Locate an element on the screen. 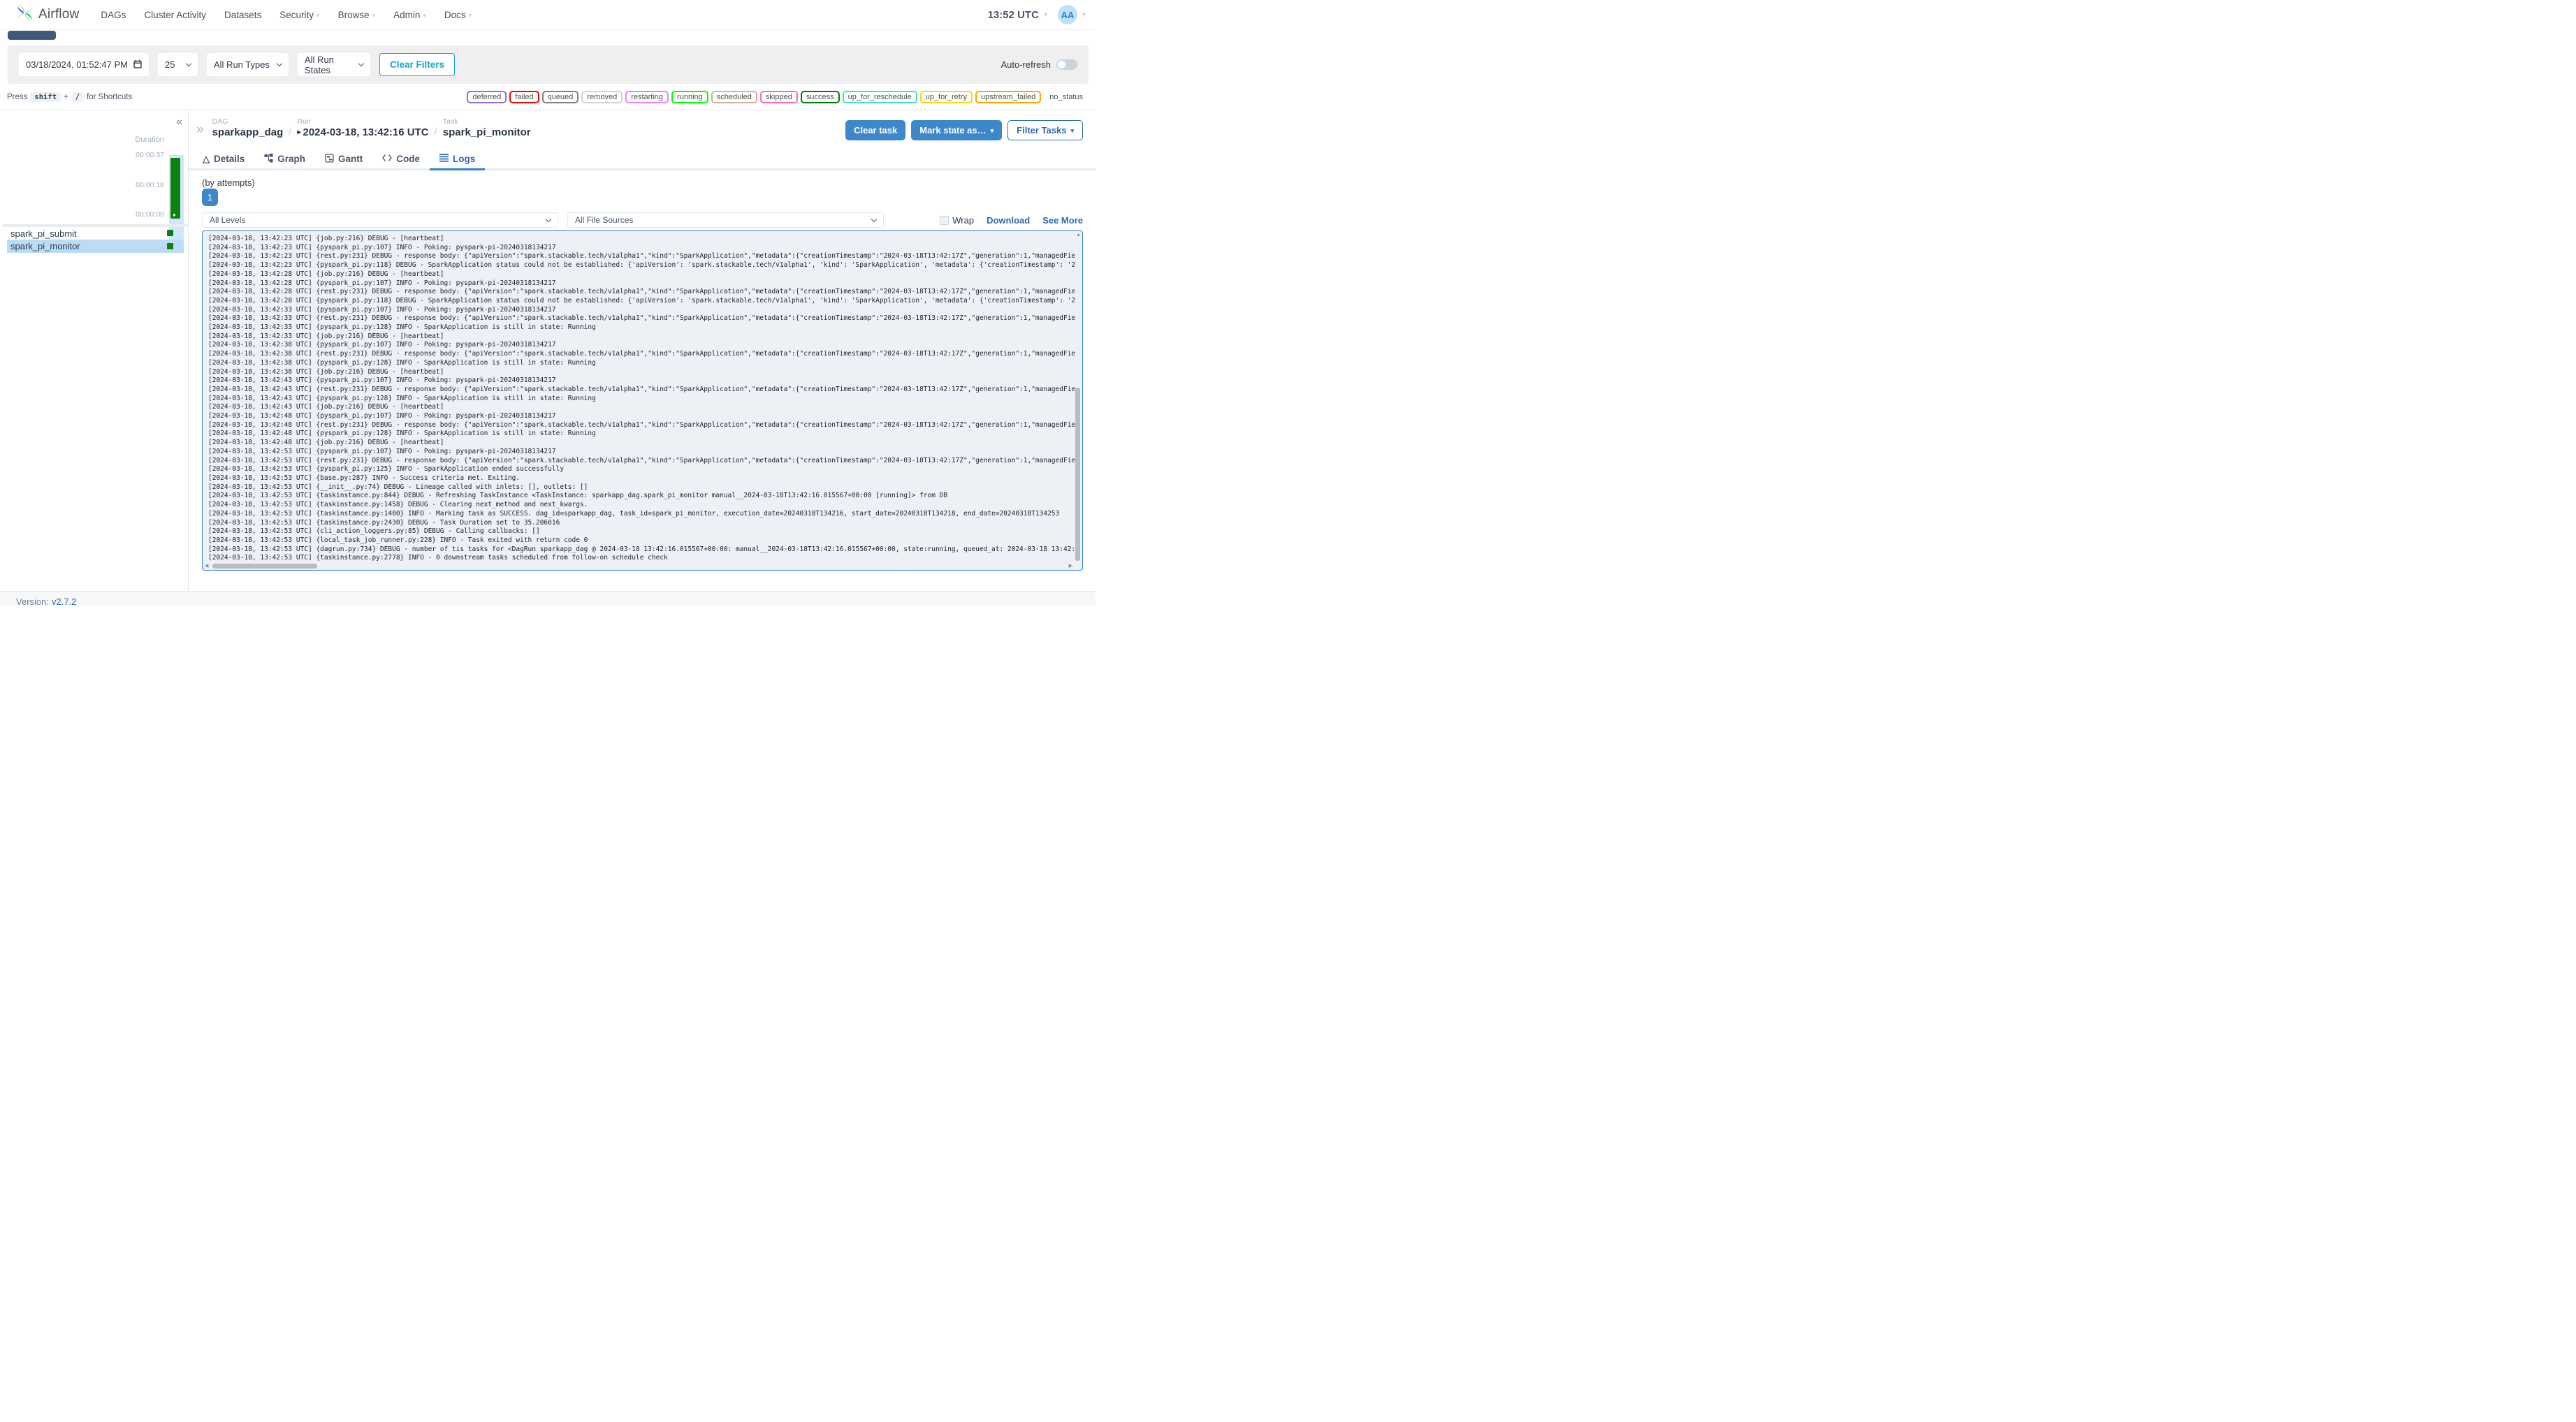 The image size is (2576, 1422). see-more-link: See More is located at coordinates (1062, 220).